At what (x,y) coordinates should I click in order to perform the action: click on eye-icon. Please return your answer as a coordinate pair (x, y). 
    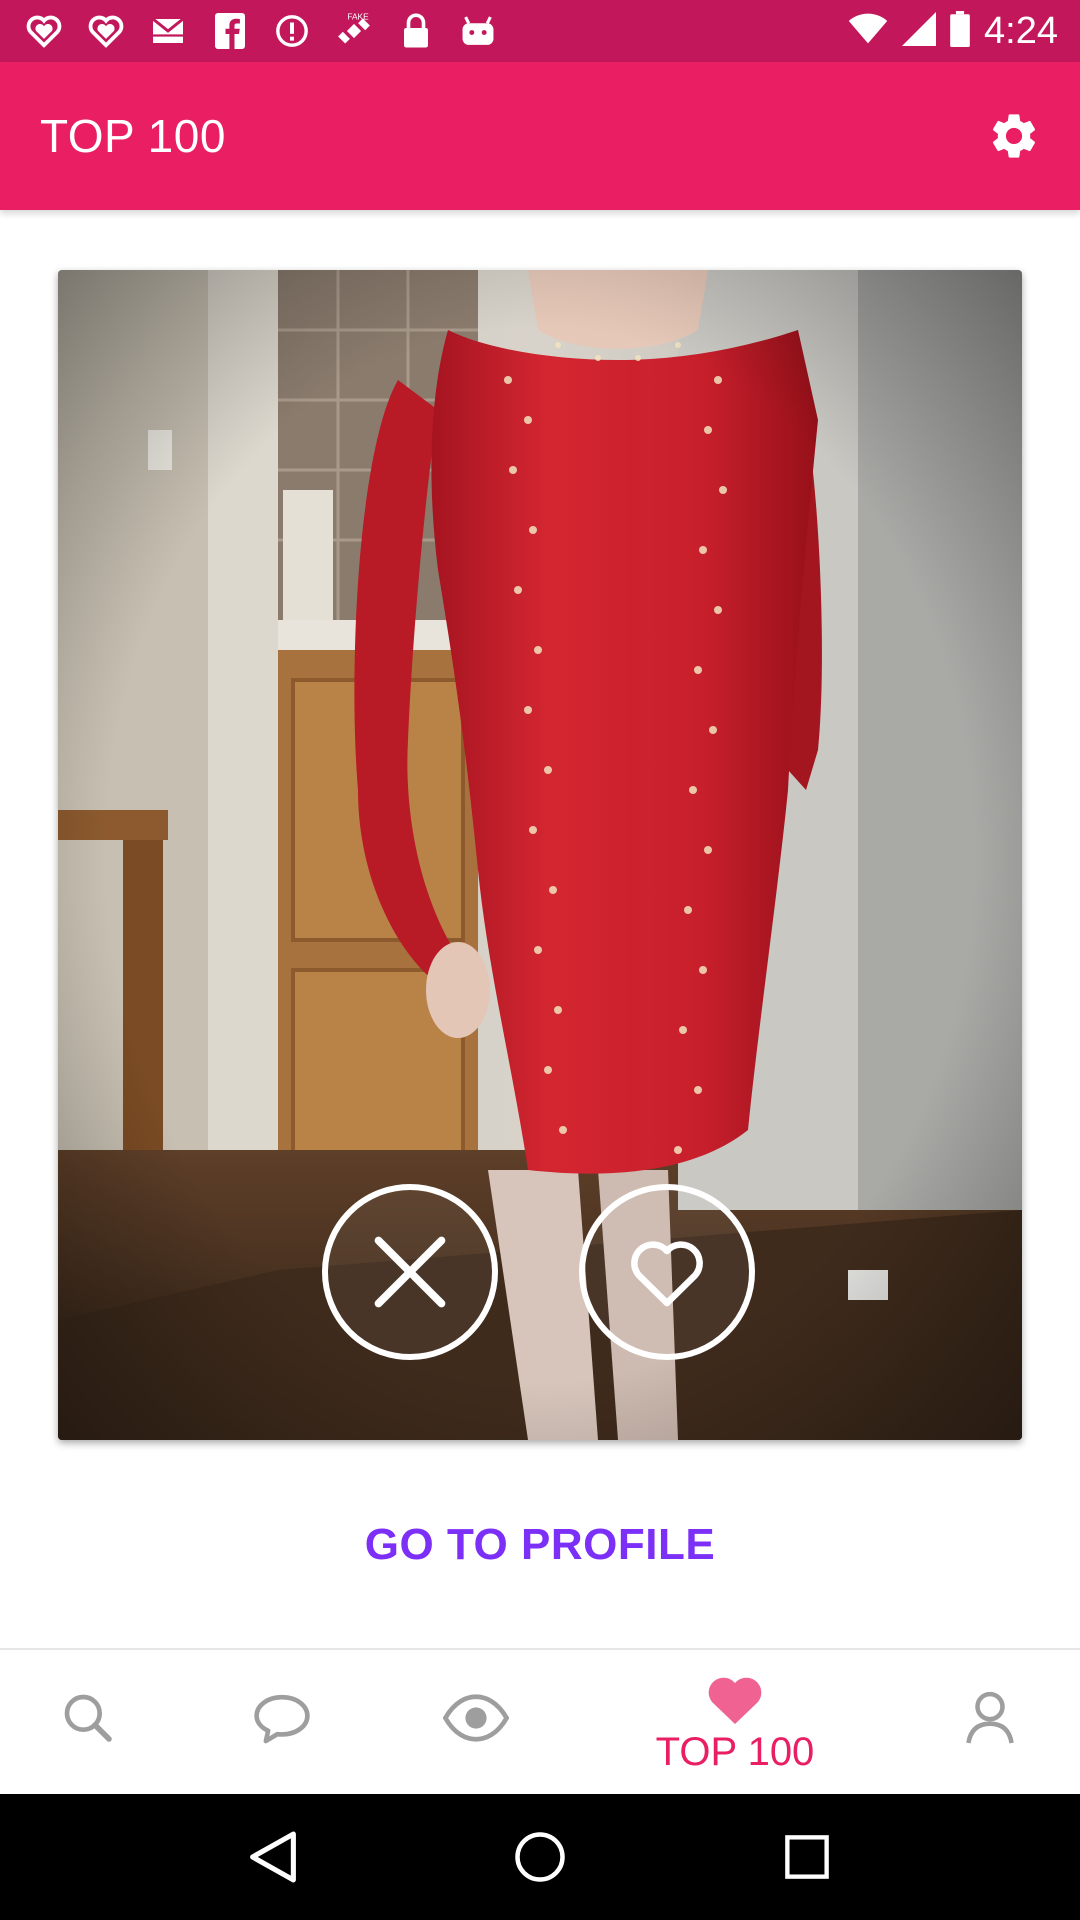
    Looking at the image, I should click on (476, 1718).